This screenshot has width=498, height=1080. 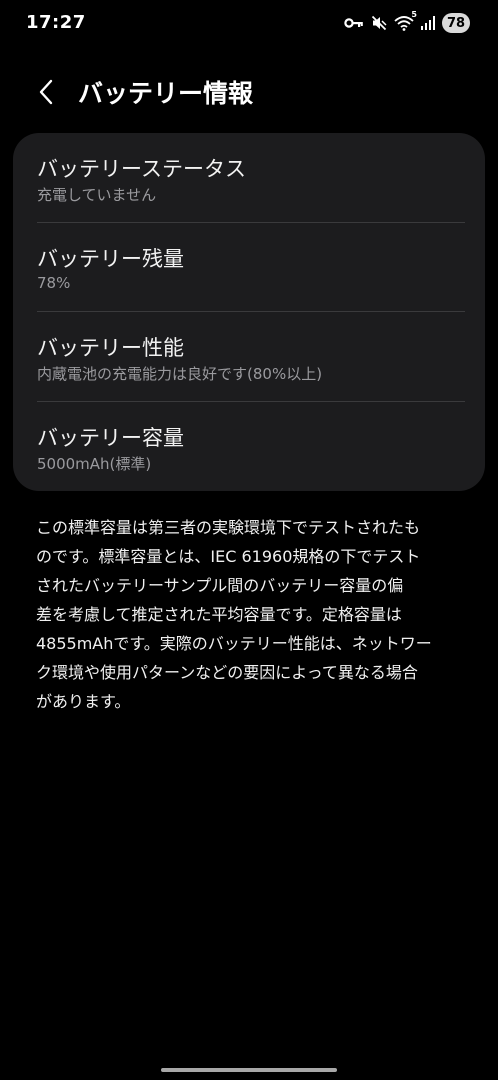 I want to click on battery-performance-title: バッテリー性能, so click(x=110, y=348).